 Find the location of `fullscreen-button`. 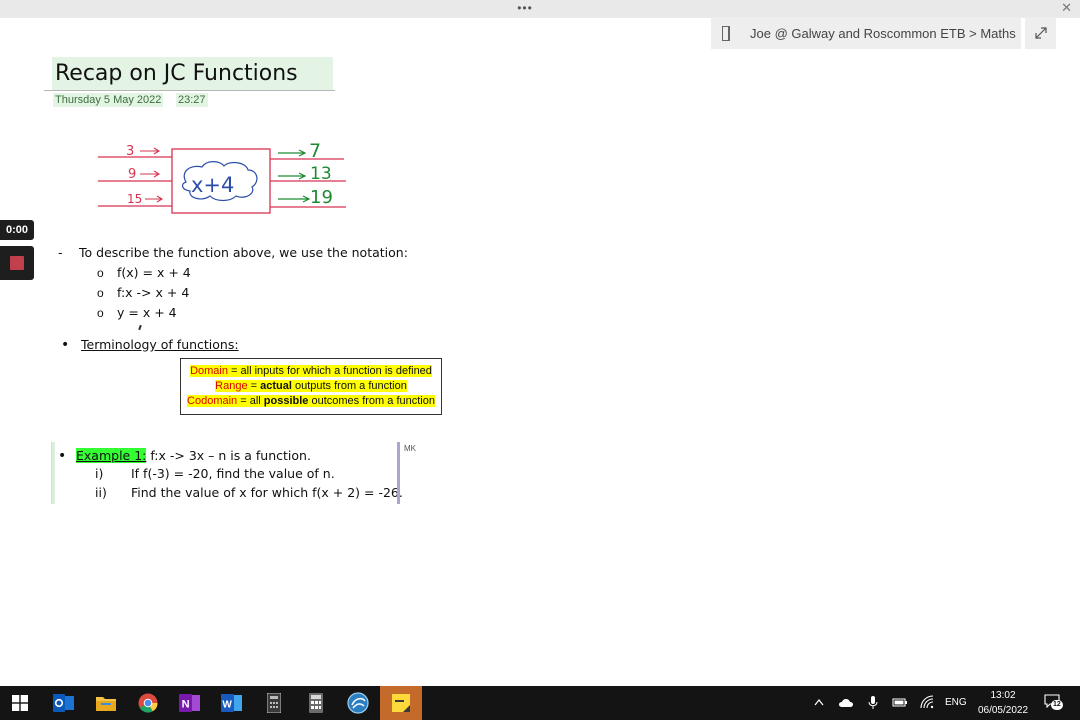

fullscreen-button is located at coordinates (1040, 33).